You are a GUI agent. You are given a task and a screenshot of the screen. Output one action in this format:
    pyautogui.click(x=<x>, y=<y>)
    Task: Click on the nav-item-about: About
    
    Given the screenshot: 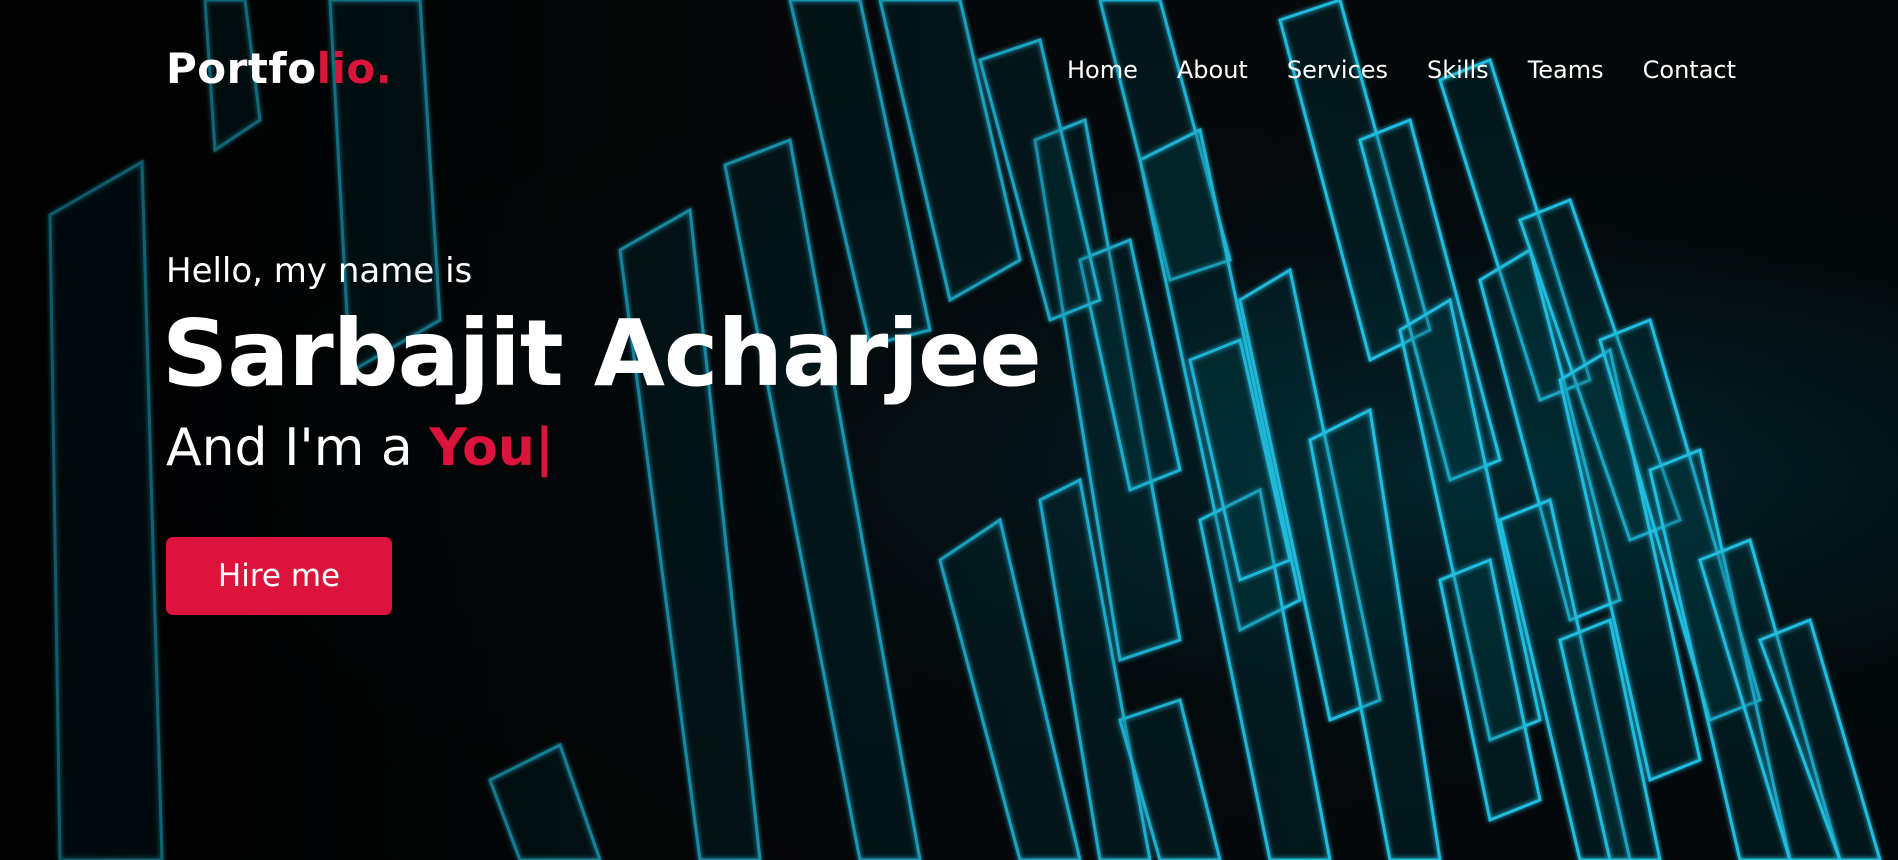 What is the action you would take?
    pyautogui.click(x=1193, y=70)
    